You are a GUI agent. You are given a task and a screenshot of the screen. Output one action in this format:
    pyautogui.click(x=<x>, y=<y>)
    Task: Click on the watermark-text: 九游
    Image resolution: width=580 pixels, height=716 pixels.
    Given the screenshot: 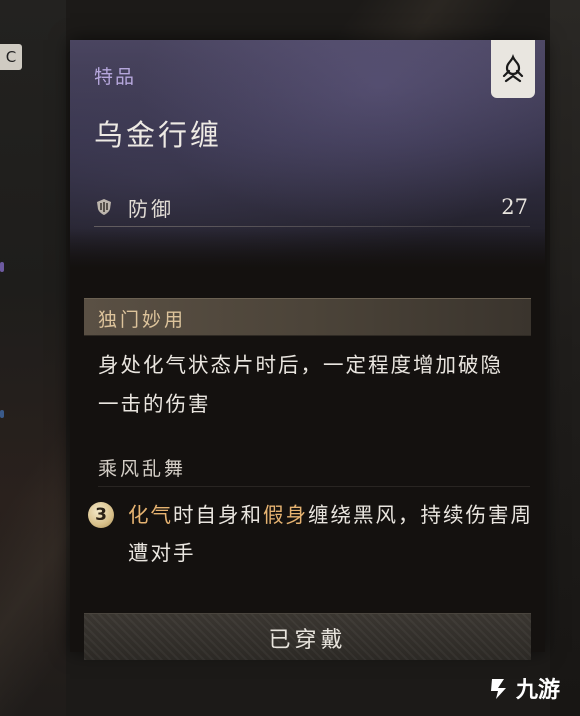 What is the action you would take?
    pyautogui.click(x=537, y=690)
    